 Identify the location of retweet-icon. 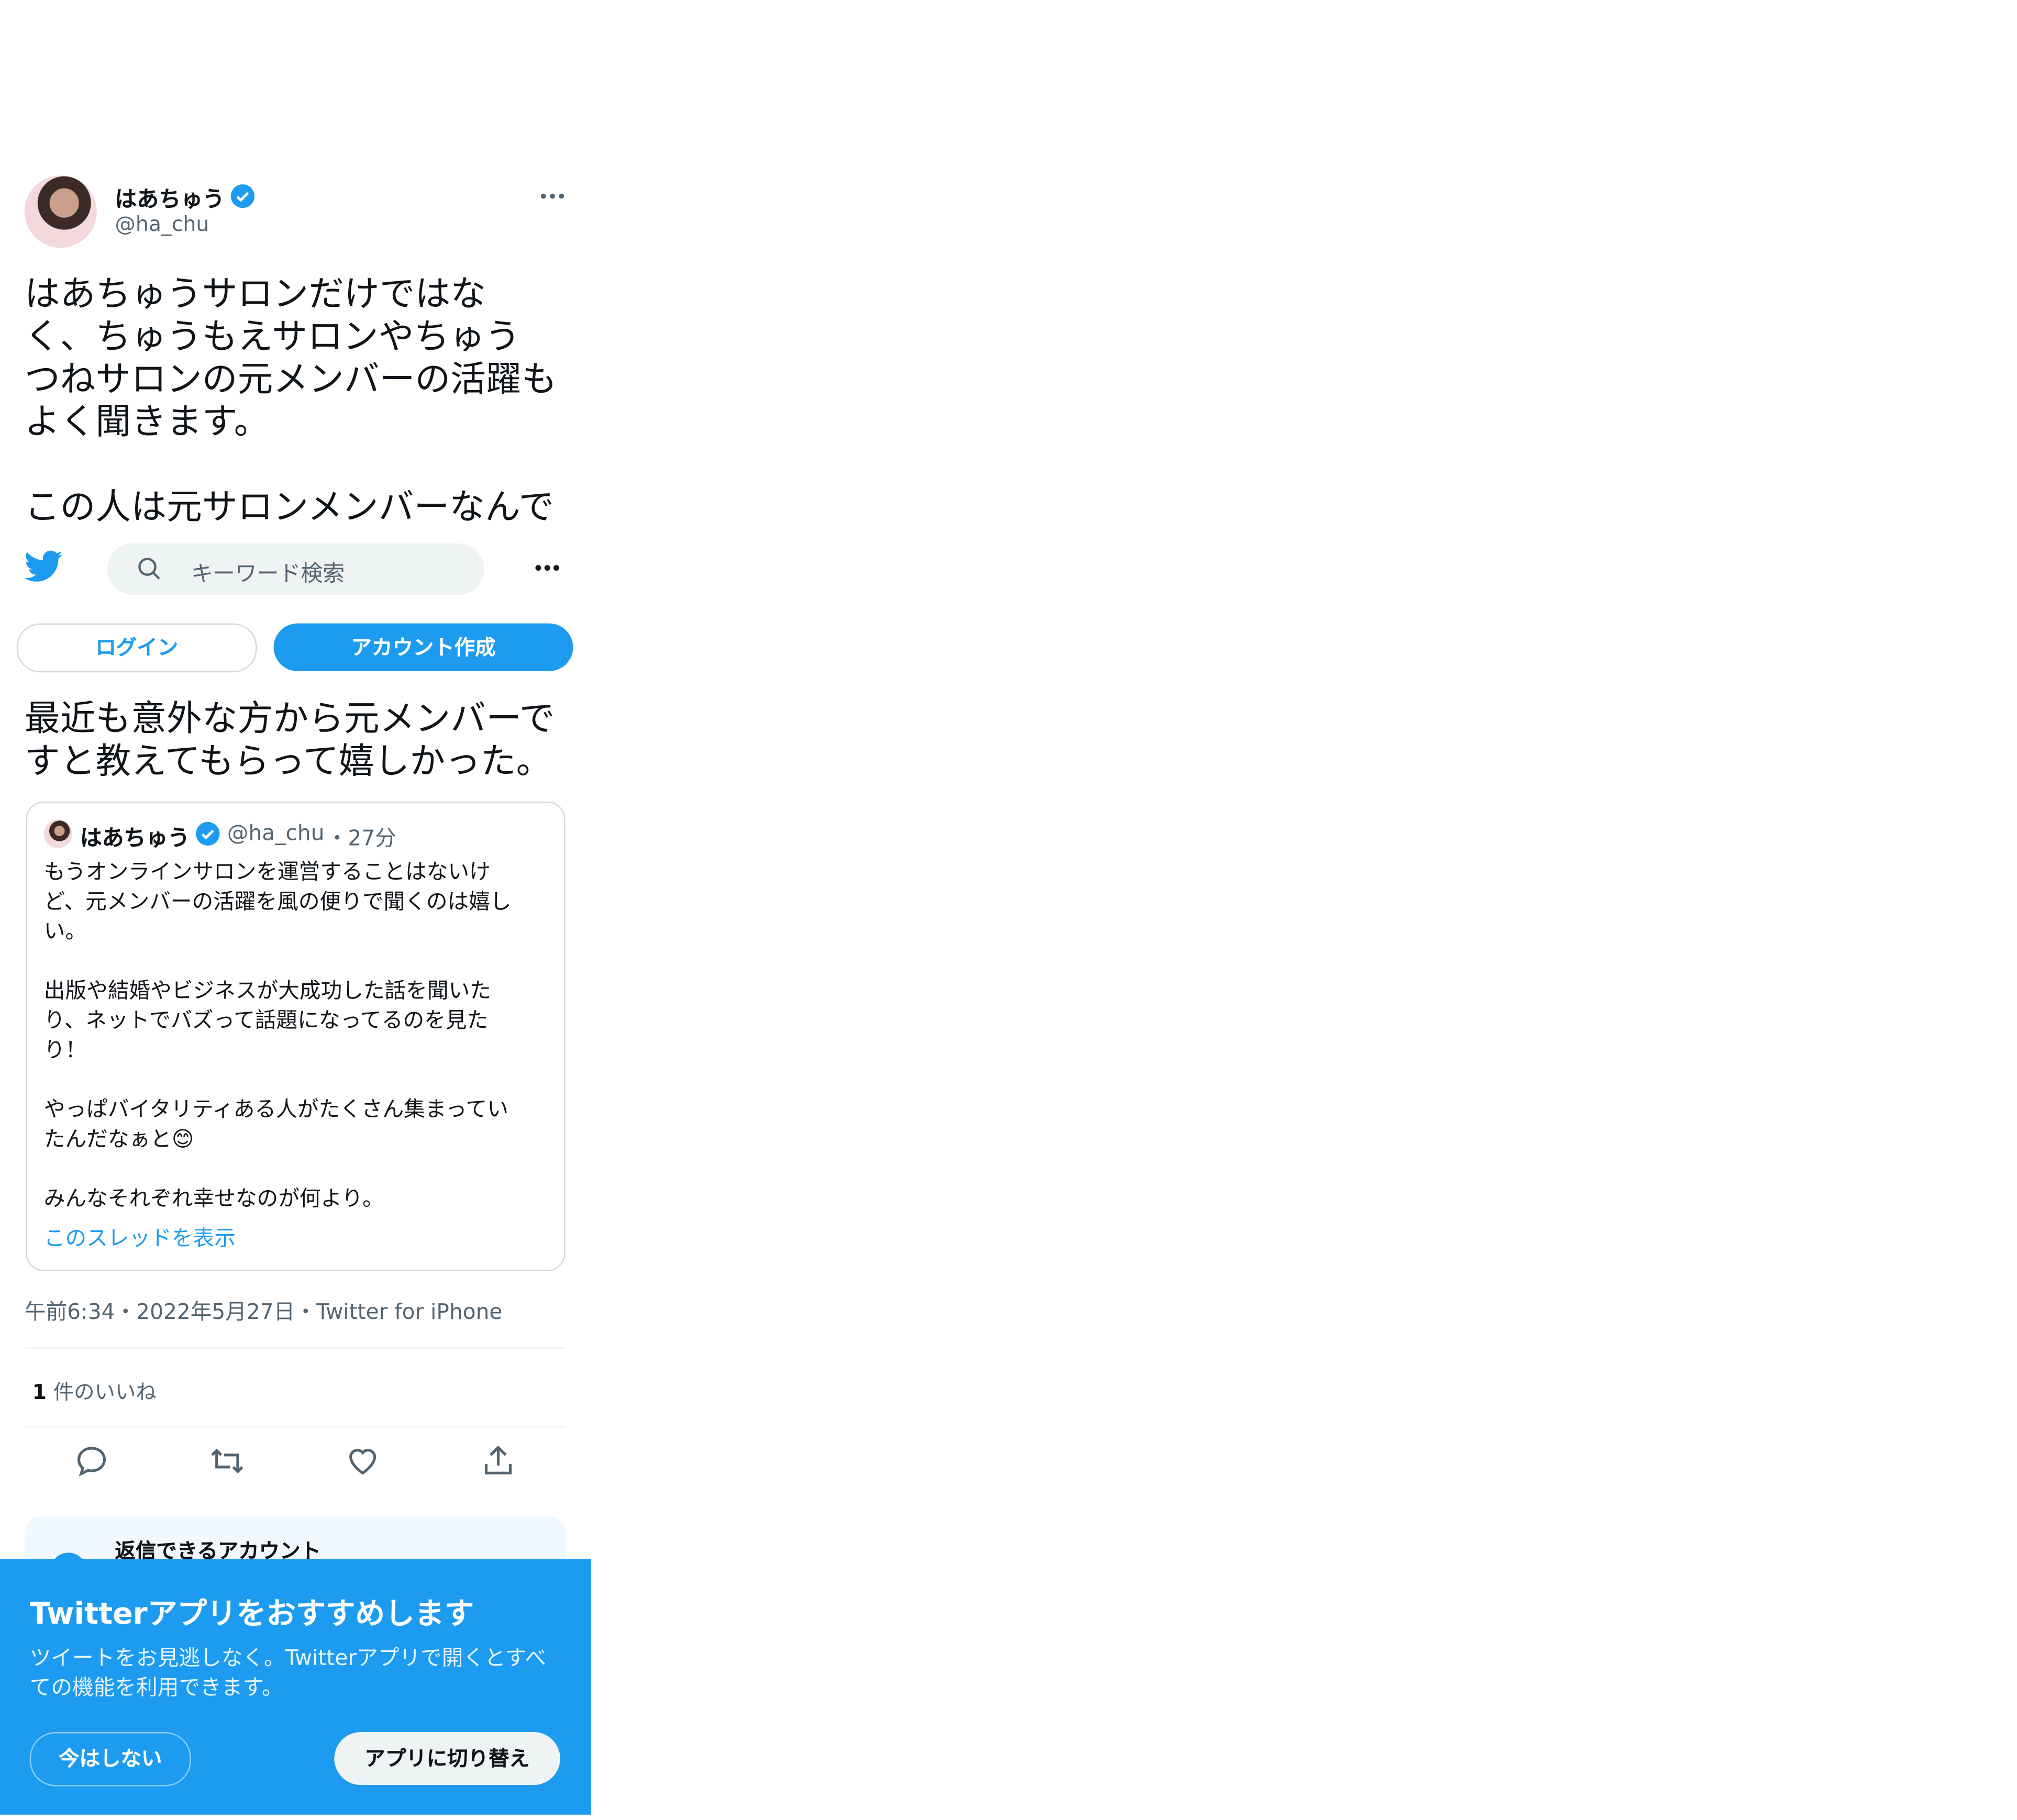
(227, 1461).